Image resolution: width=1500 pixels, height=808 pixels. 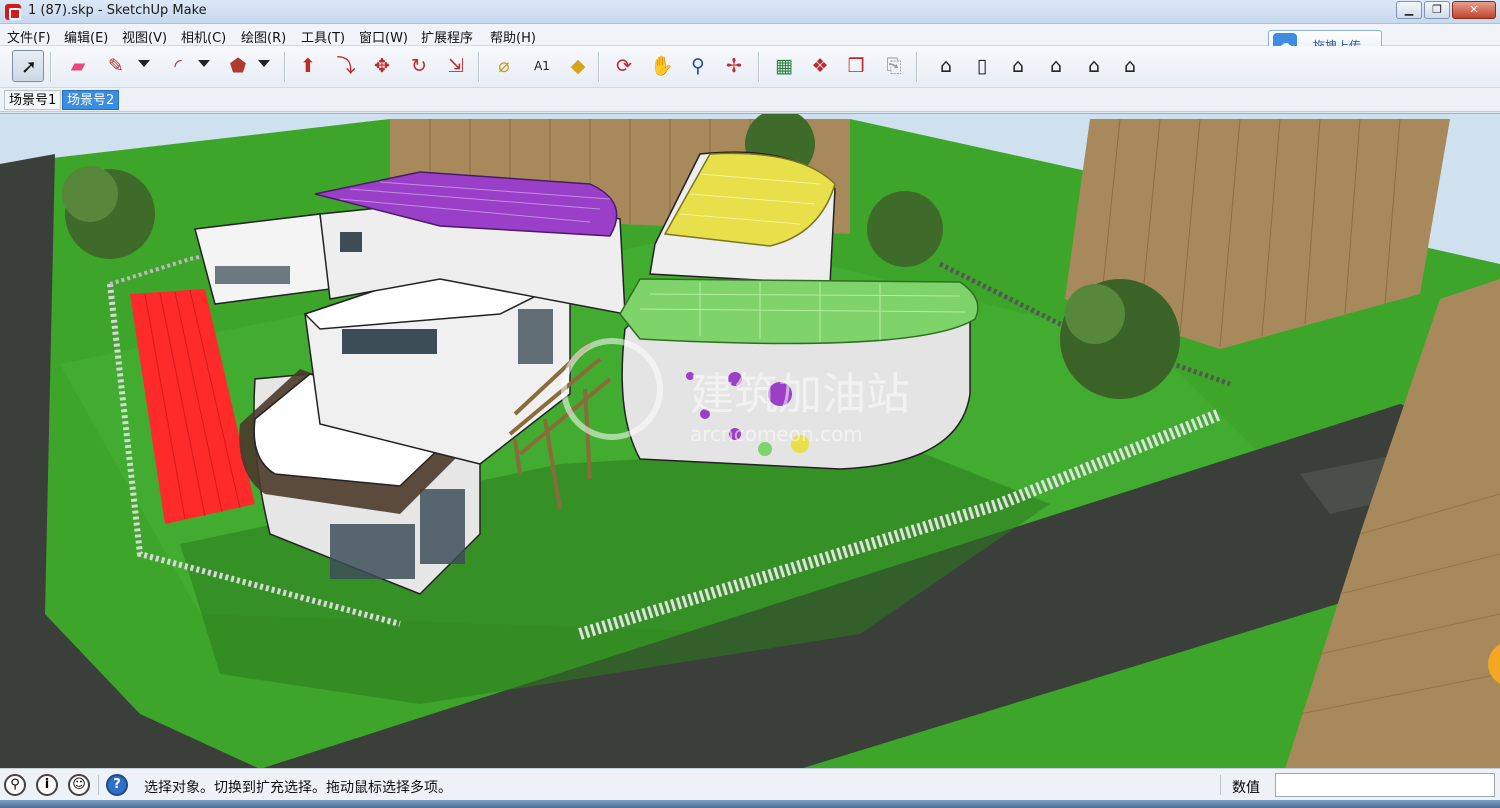 I want to click on scale-tool-button: ⇲, so click(x=456, y=66).